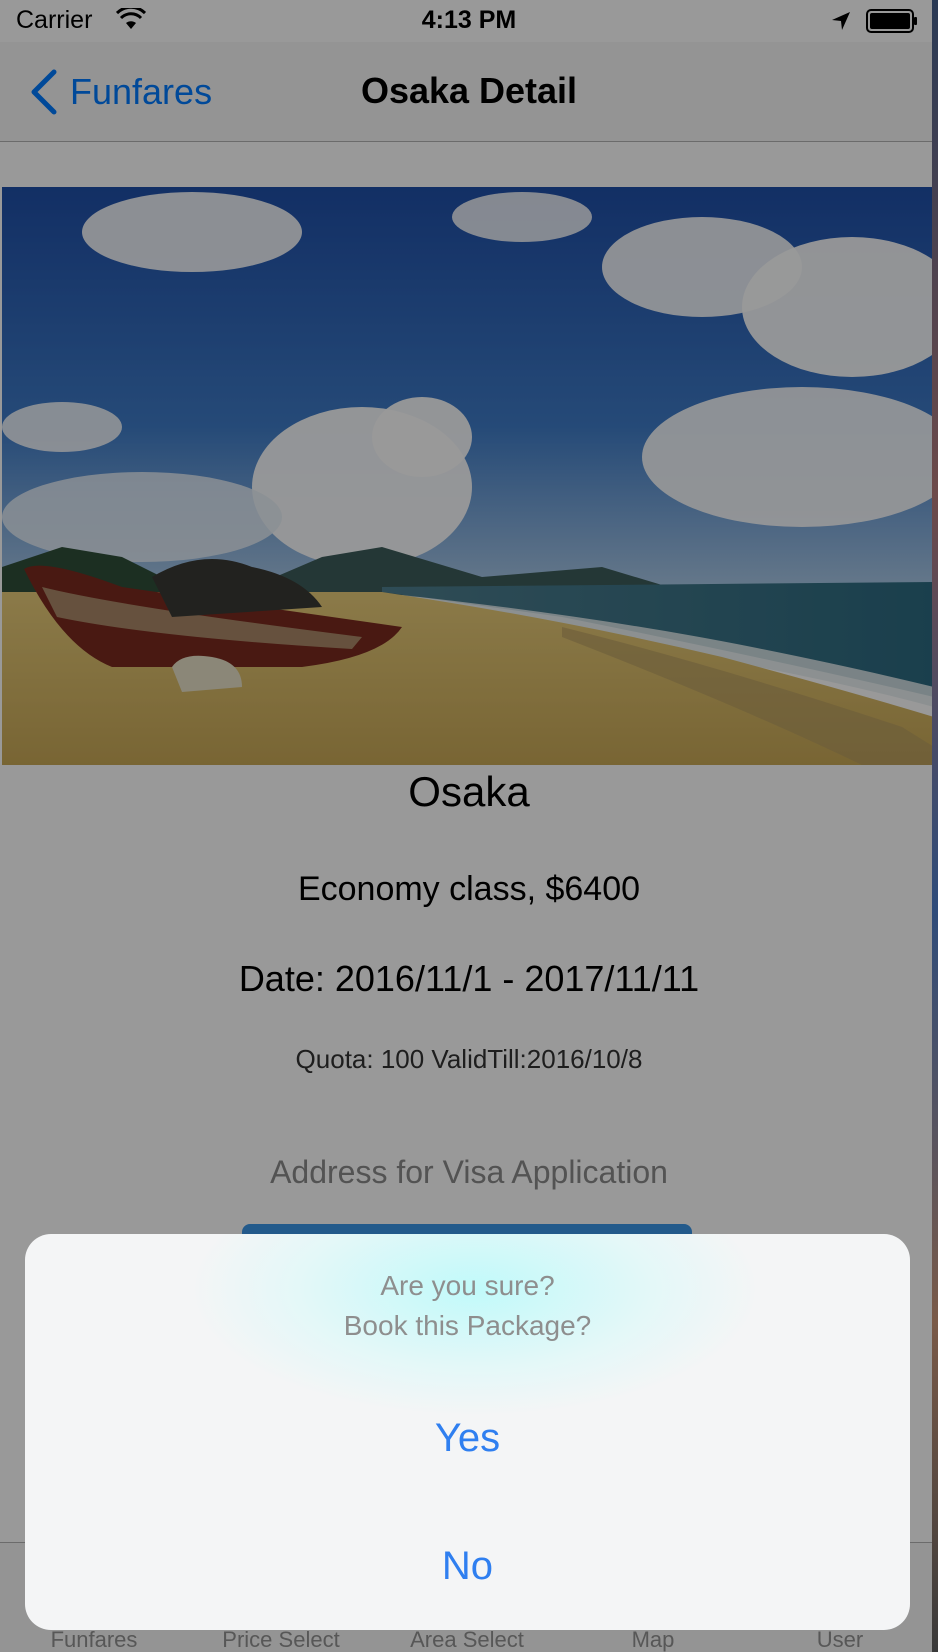  Describe the element at coordinates (467, 1285) in the screenshot. I see `alert-title: Are you sure?` at that location.